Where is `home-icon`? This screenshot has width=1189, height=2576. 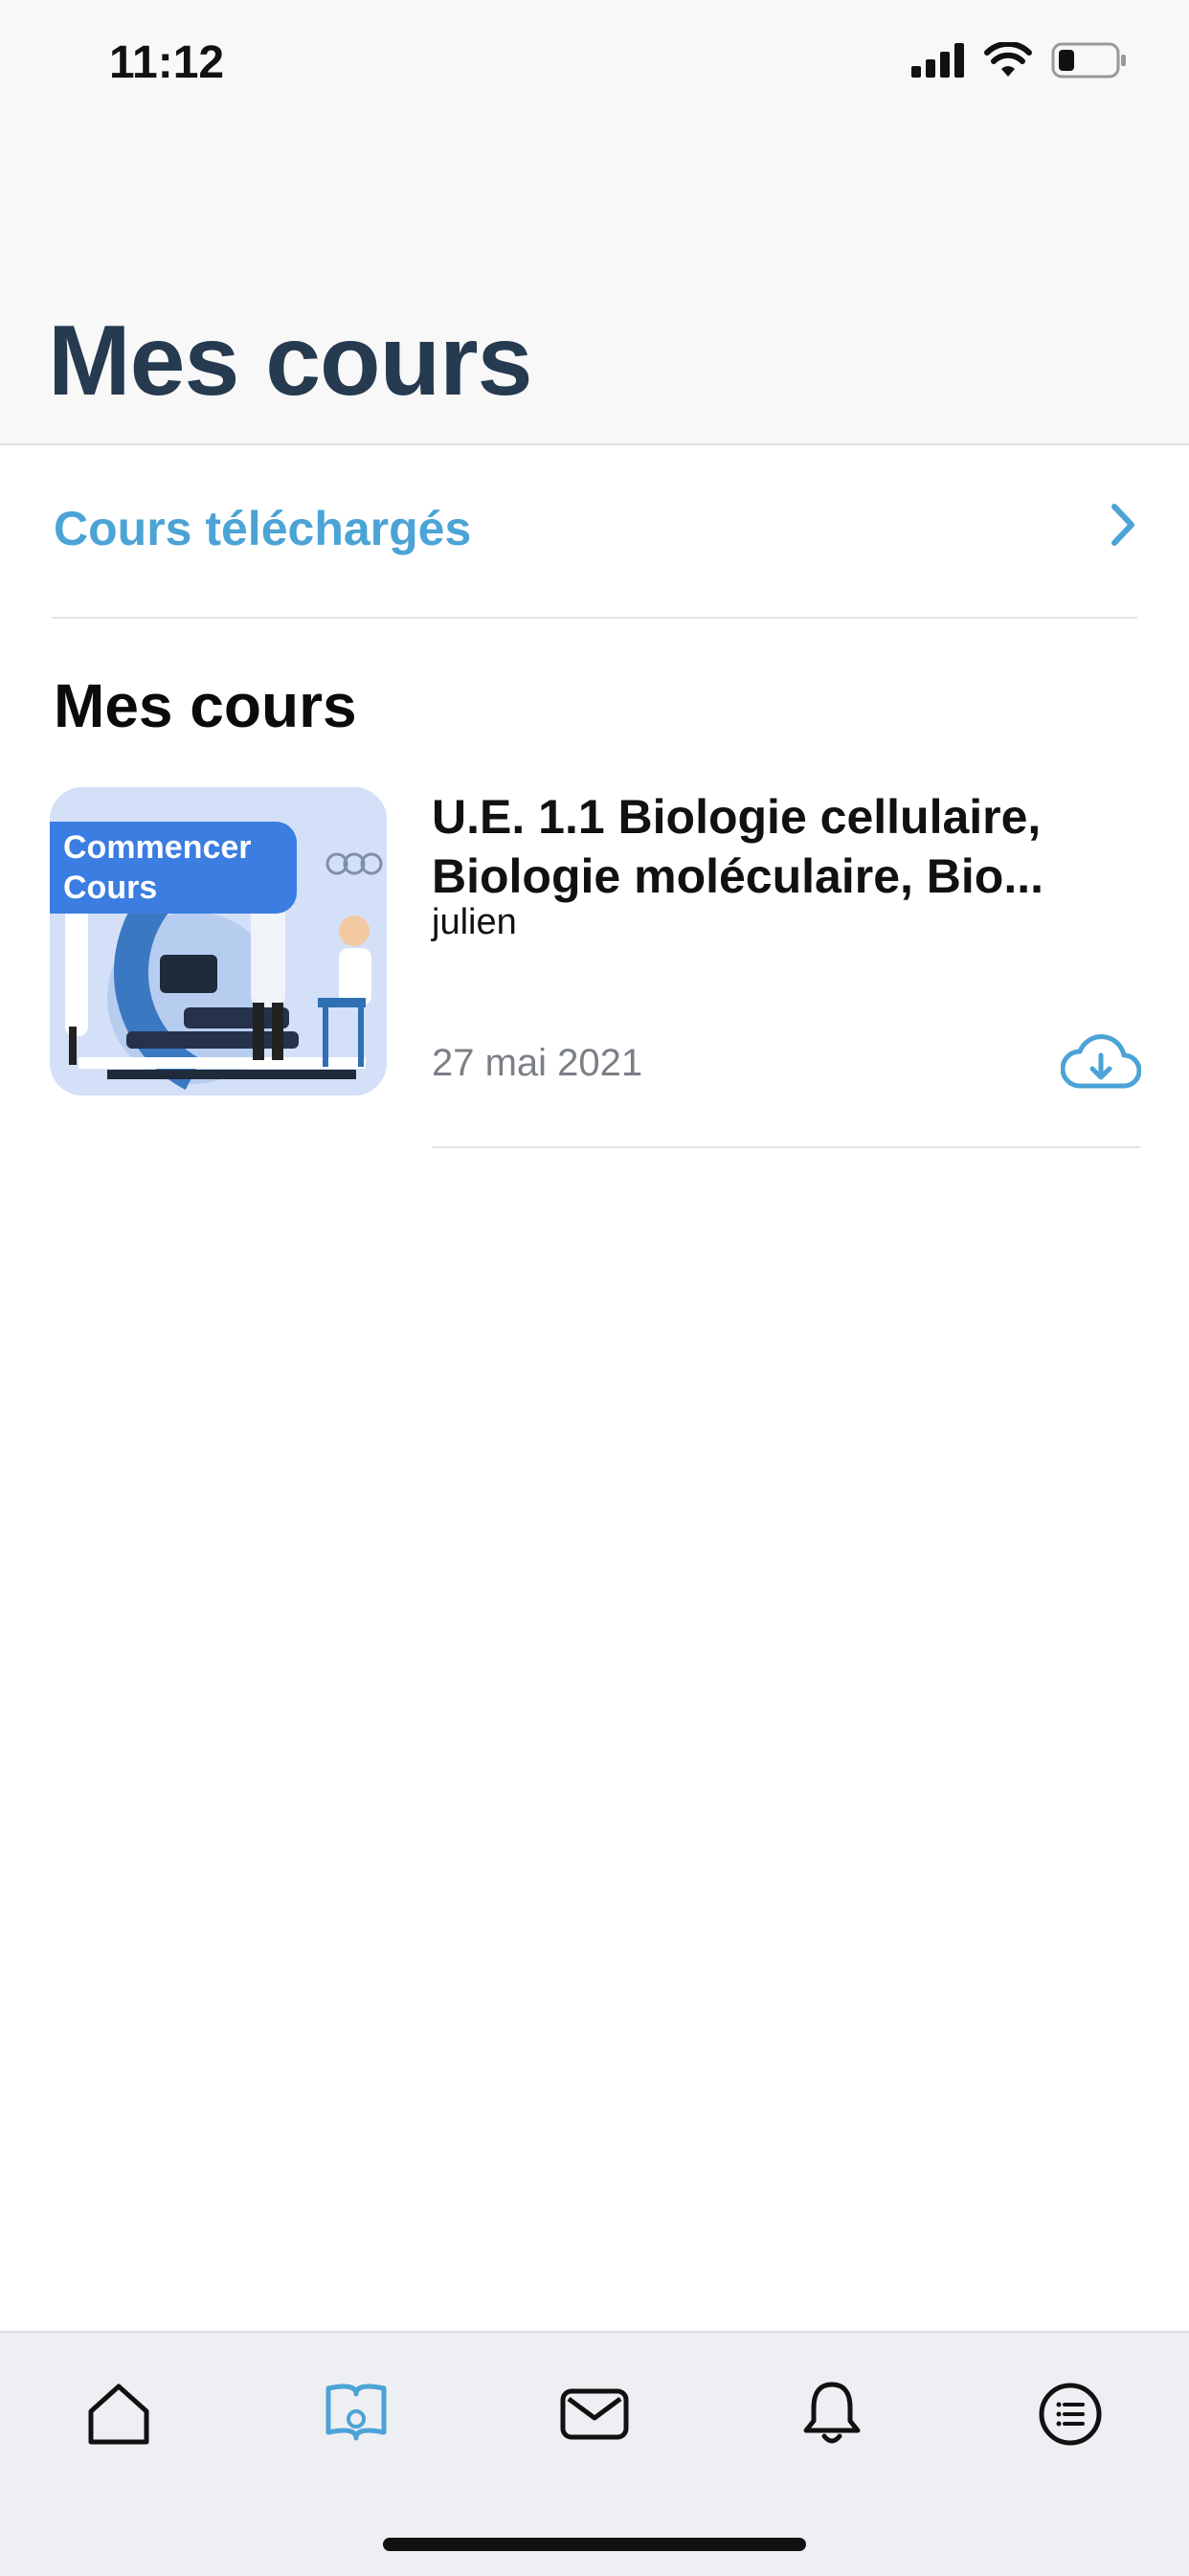
home-icon is located at coordinates (118, 2414).